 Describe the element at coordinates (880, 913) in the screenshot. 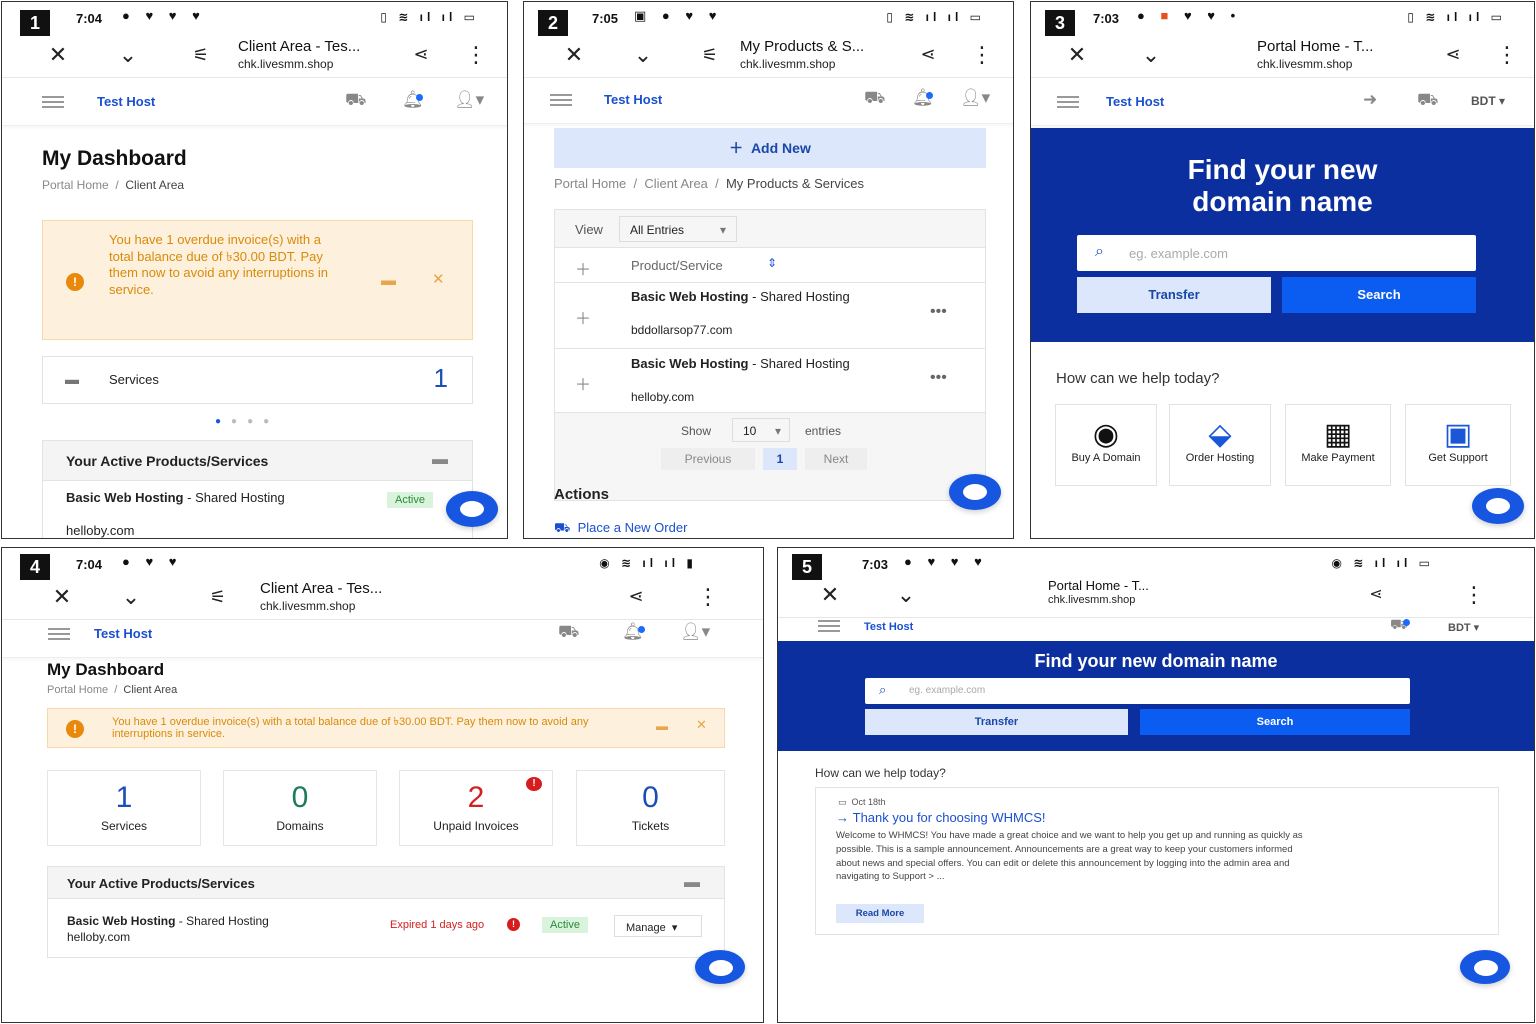

I see `read-more-button: Read More` at that location.